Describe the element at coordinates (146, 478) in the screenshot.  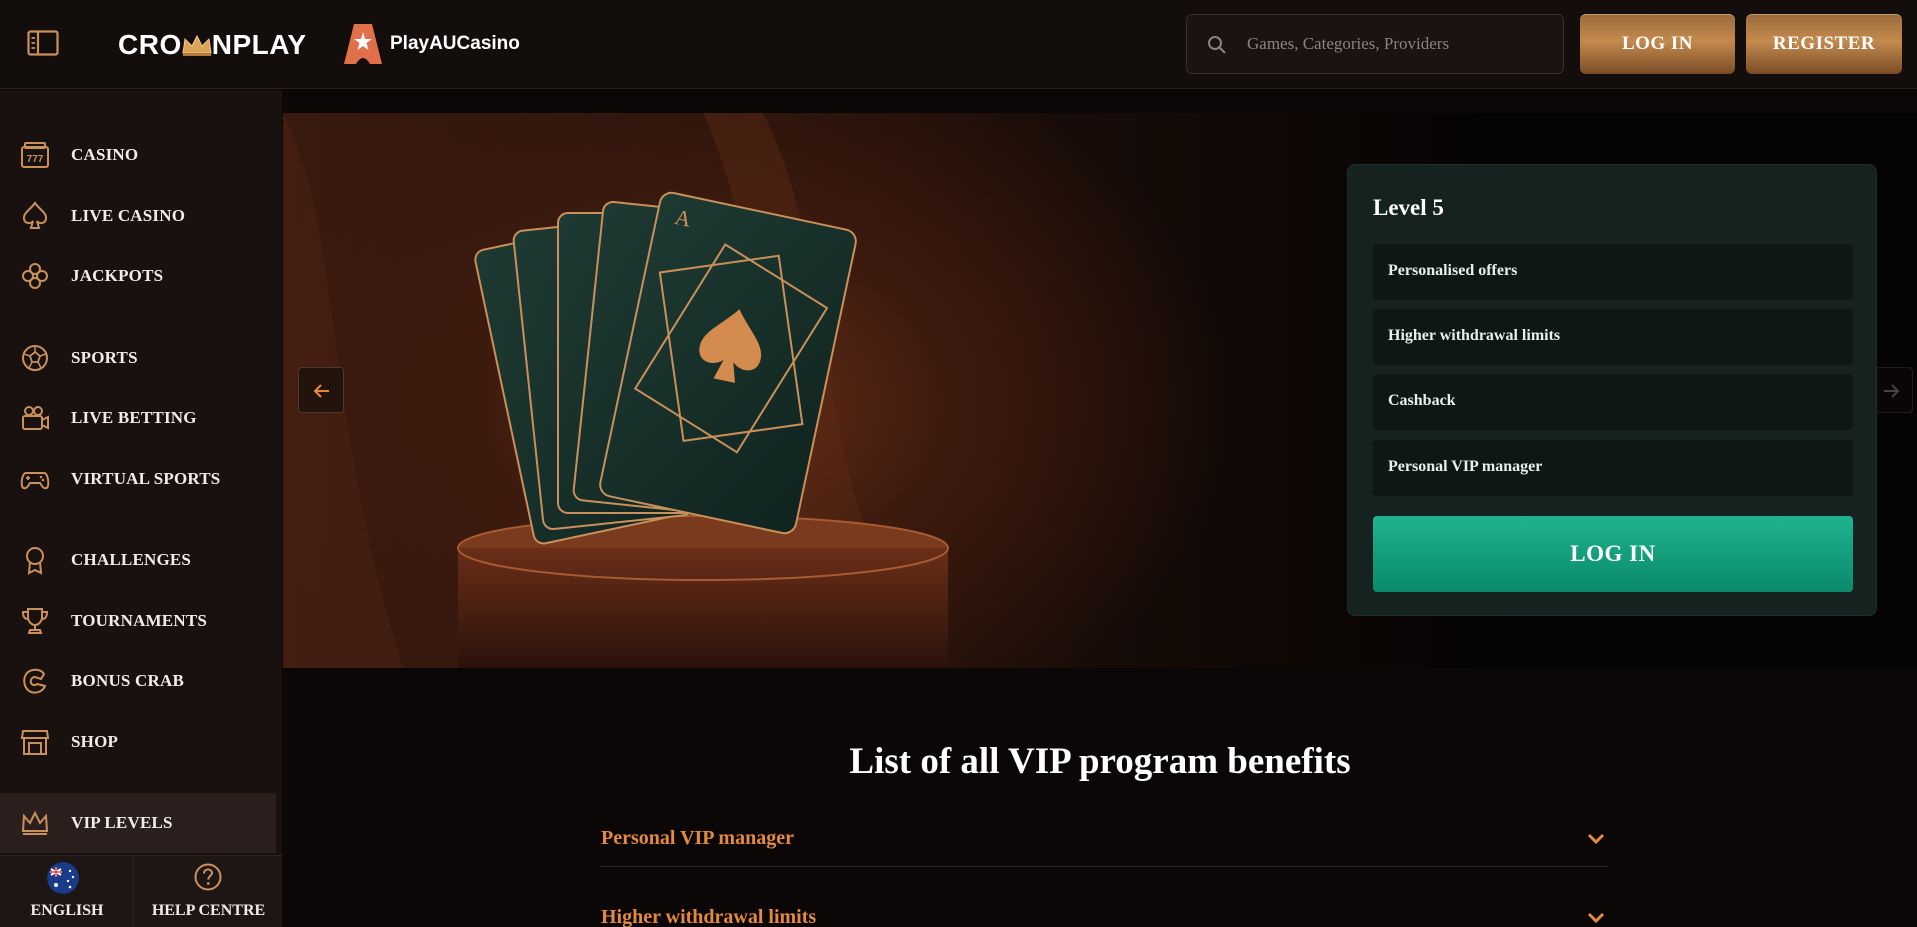
I see `sidebar-item-label: VIRTUAL SPORTS` at that location.